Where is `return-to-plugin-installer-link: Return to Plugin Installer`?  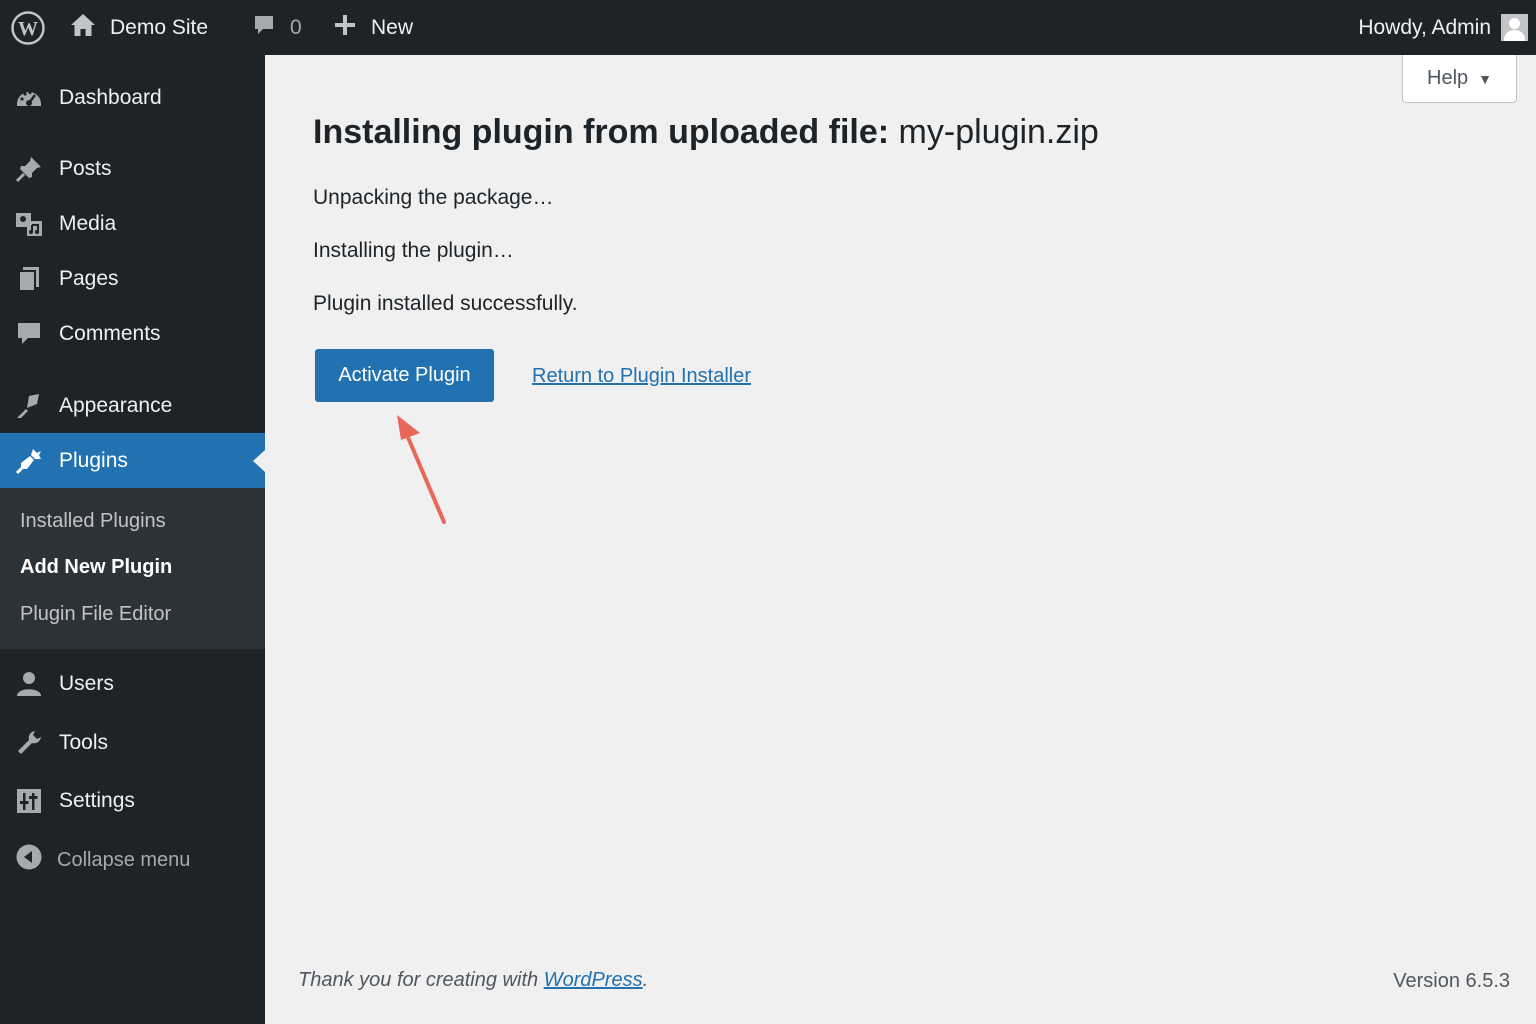
return-to-plugin-installer-link: Return to Plugin Installer is located at coordinates (641, 376).